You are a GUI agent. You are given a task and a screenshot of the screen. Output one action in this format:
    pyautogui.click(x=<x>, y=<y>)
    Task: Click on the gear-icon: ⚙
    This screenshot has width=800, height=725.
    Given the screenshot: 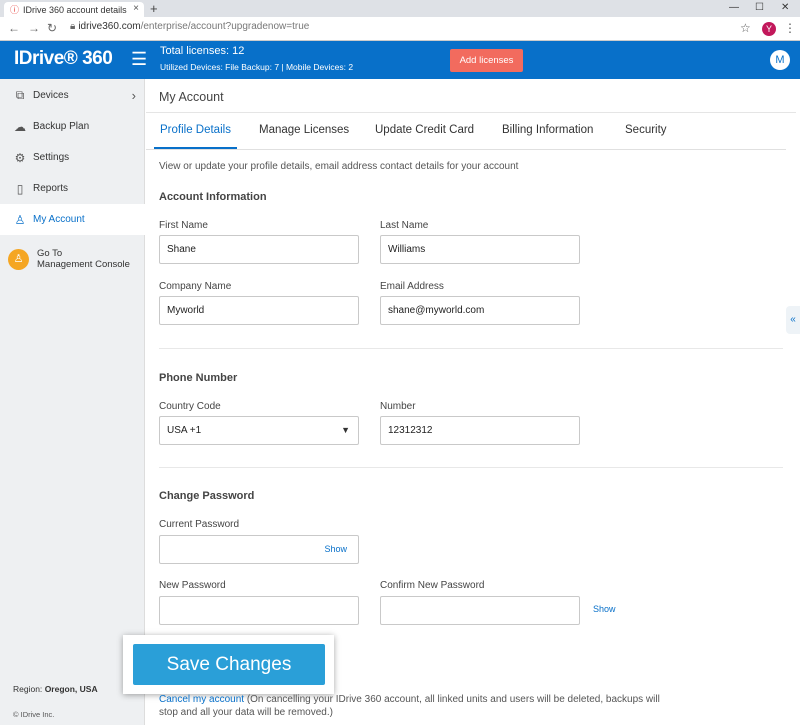 What is the action you would take?
    pyautogui.click(x=20, y=157)
    